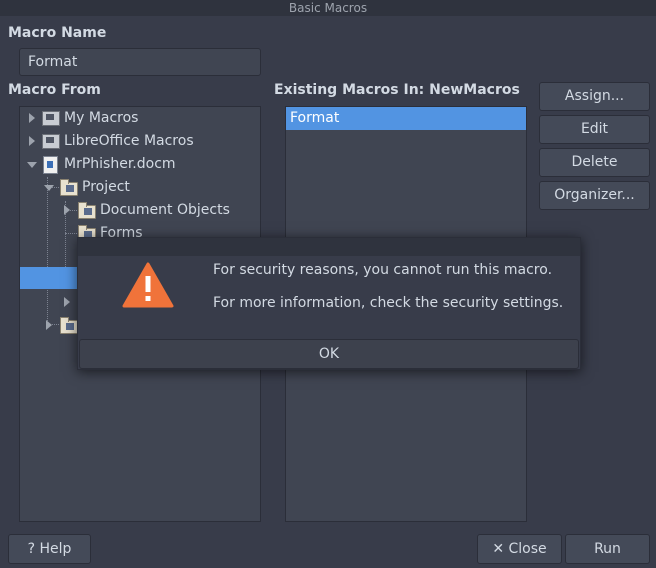 This screenshot has height=568, width=656. Describe the element at coordinates (329, 354) in the screenshot. I see `ok-button: OK` at that location.